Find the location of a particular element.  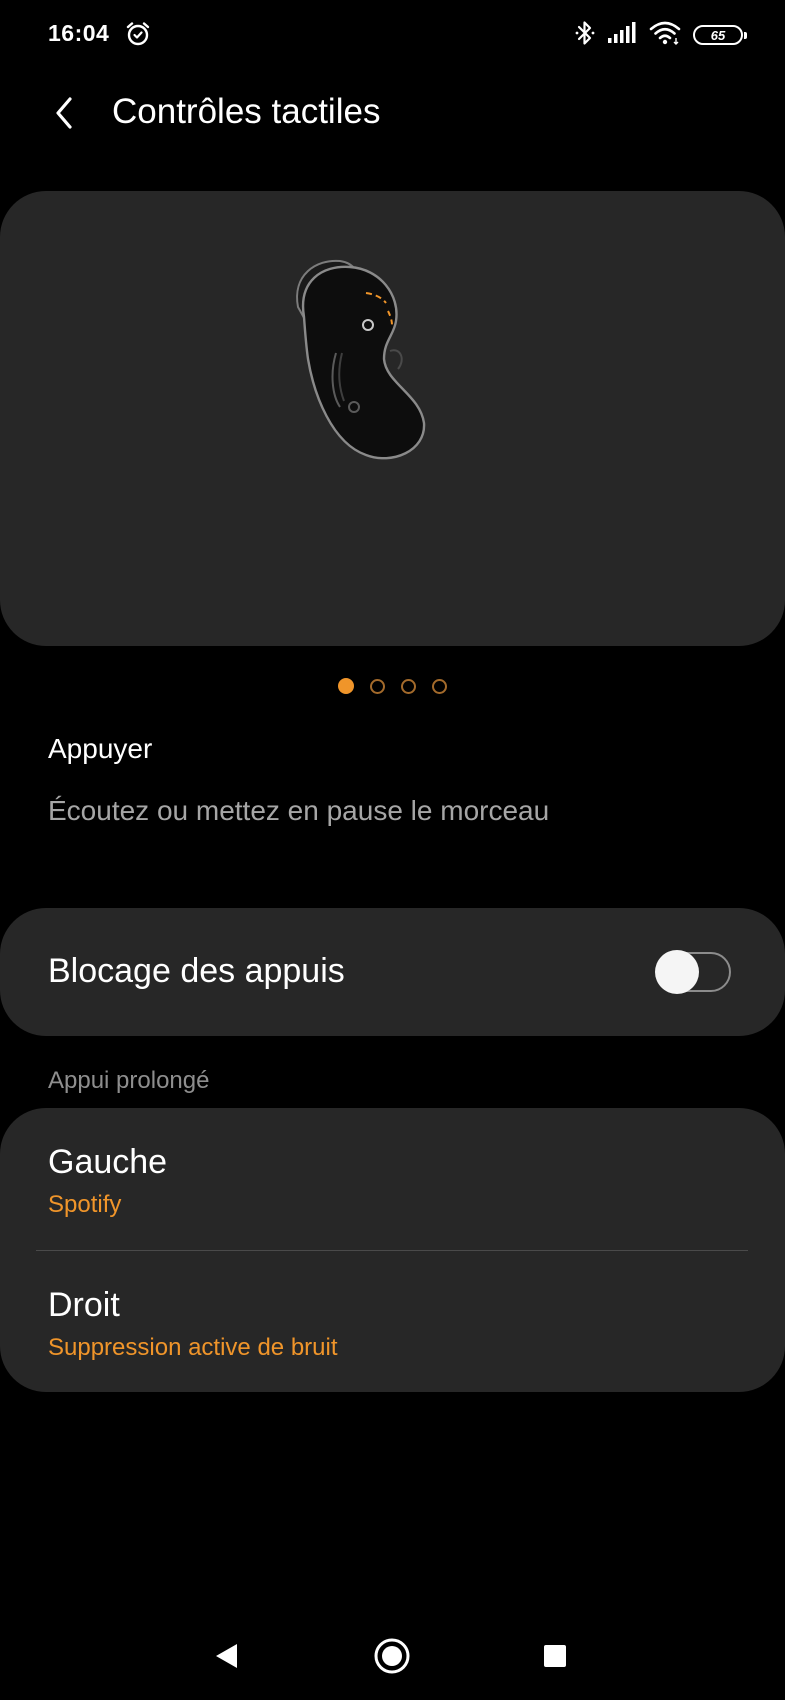

status-icons: 65 is located at coordinates (661, 35).